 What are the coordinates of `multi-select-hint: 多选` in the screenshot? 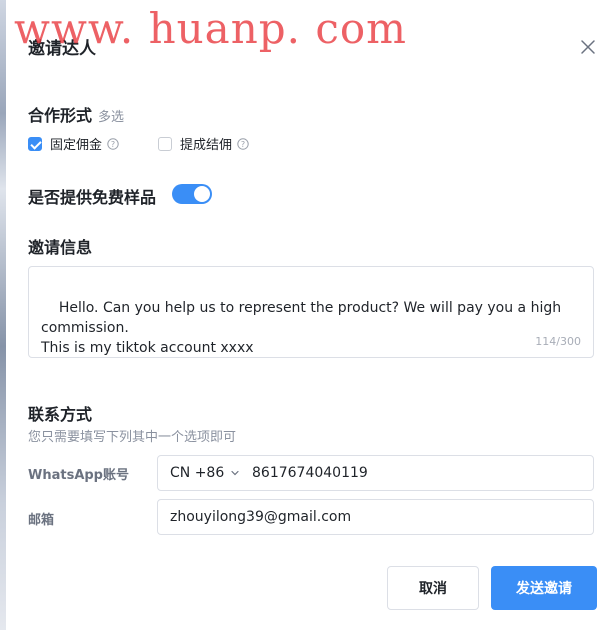 It's located at (111, 117).